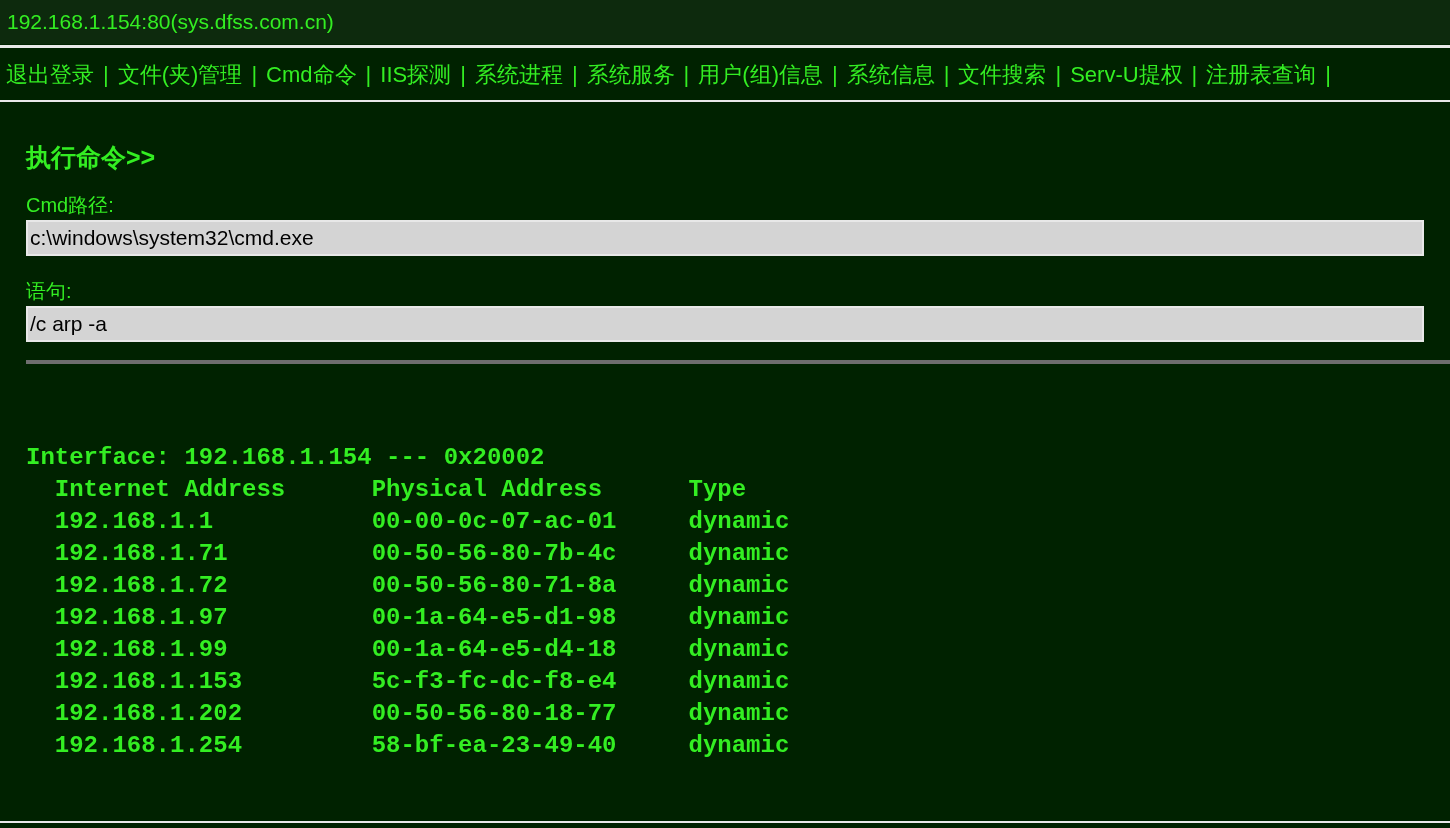  What do you see at coordinates (1126, 74) in the screenshot?
I see `nav-link: Serv-U提权` at bounding box center [1126, 74].